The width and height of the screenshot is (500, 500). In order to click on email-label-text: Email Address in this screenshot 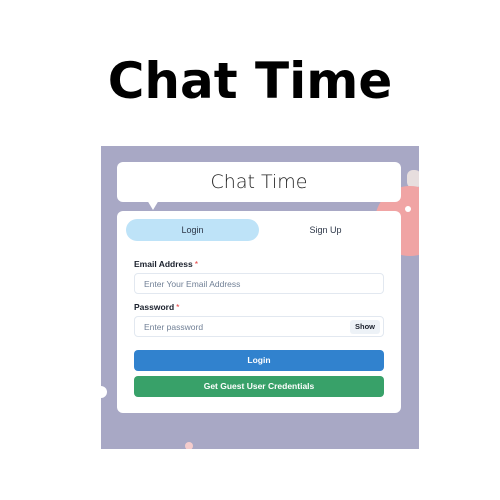, I will do `click(163, 264)`.